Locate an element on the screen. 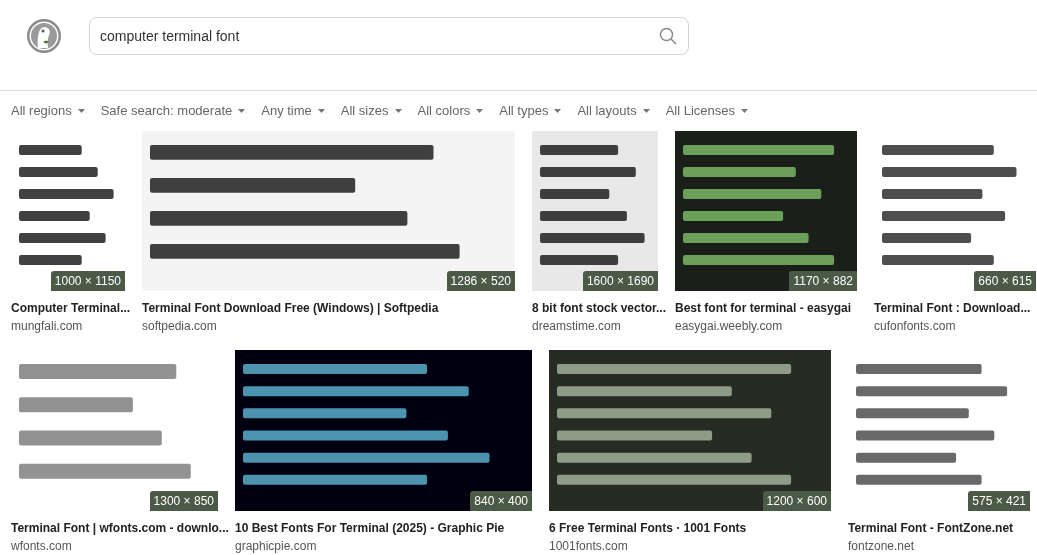 Image resolution: width=1037 pixels, height=555 pixels. result-source: wfonts.com is located at coordinates (41, 546).